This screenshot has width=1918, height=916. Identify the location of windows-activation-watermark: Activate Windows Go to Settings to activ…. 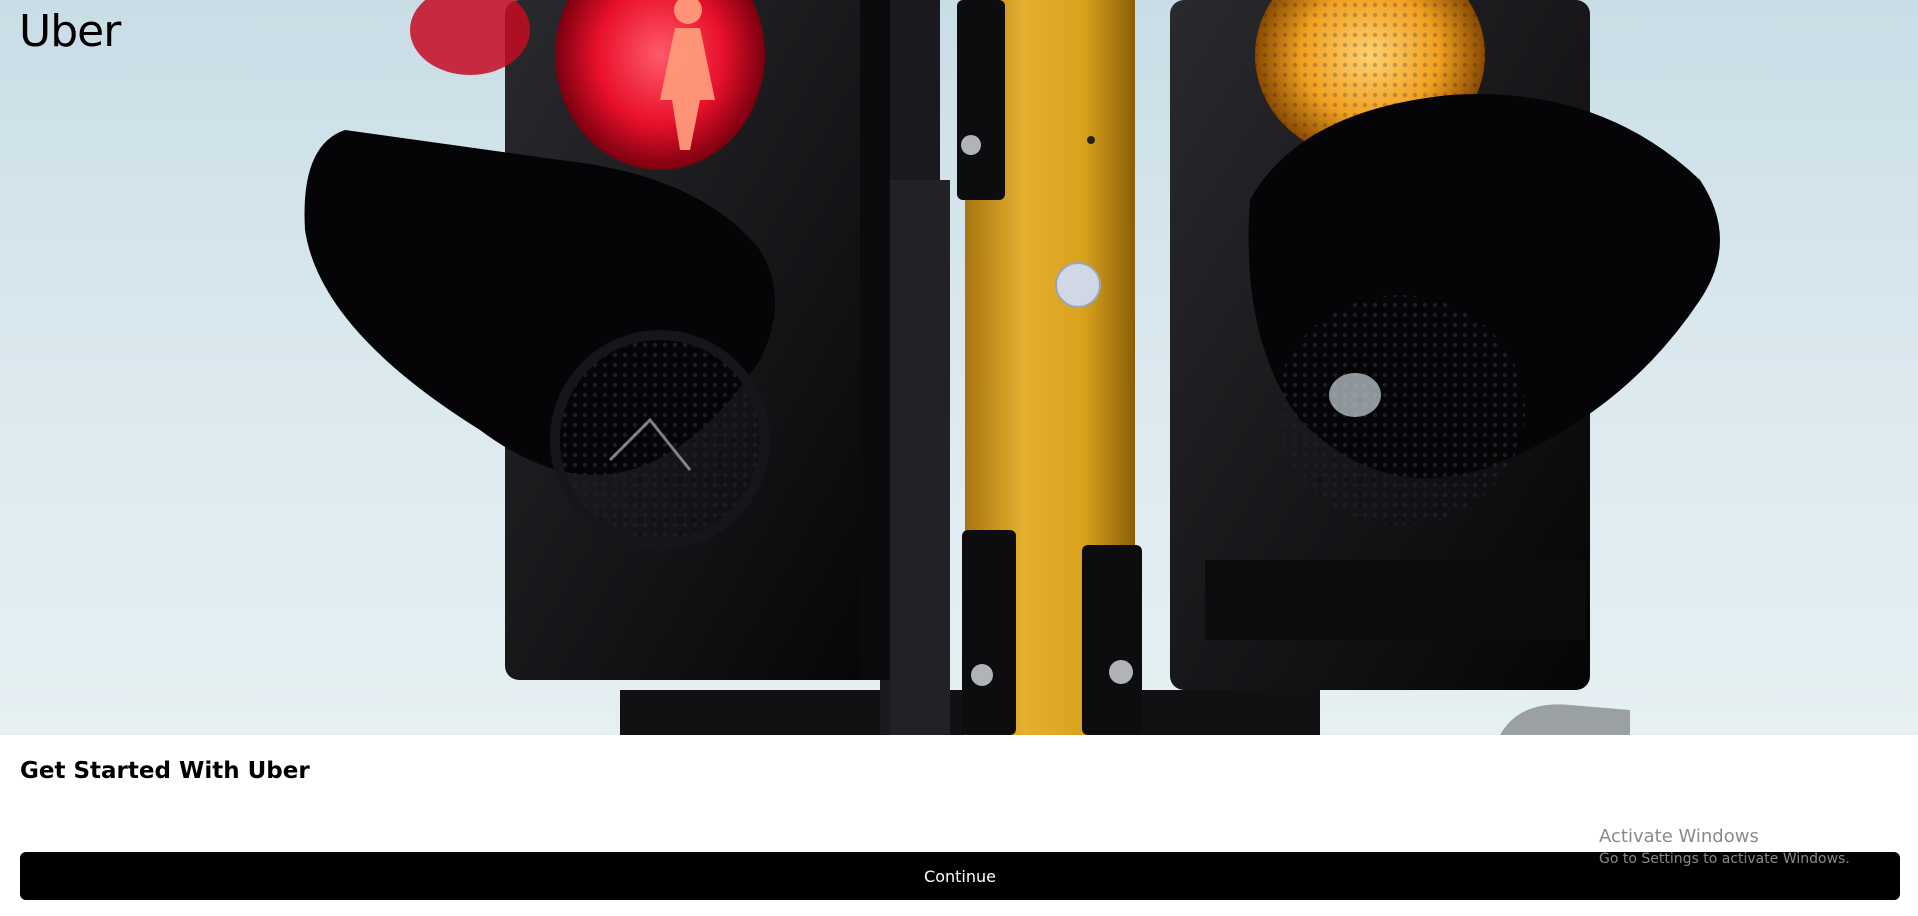
(1724, 846).